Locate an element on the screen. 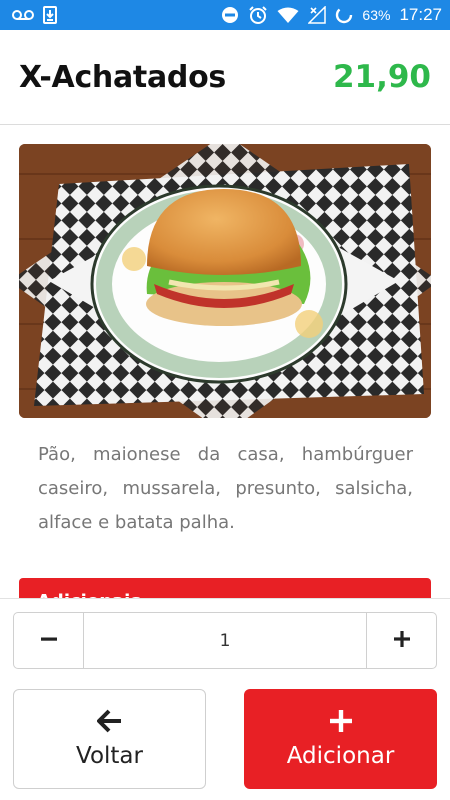  addons-section-header: Adicionais is located at coordinates (225, 589).